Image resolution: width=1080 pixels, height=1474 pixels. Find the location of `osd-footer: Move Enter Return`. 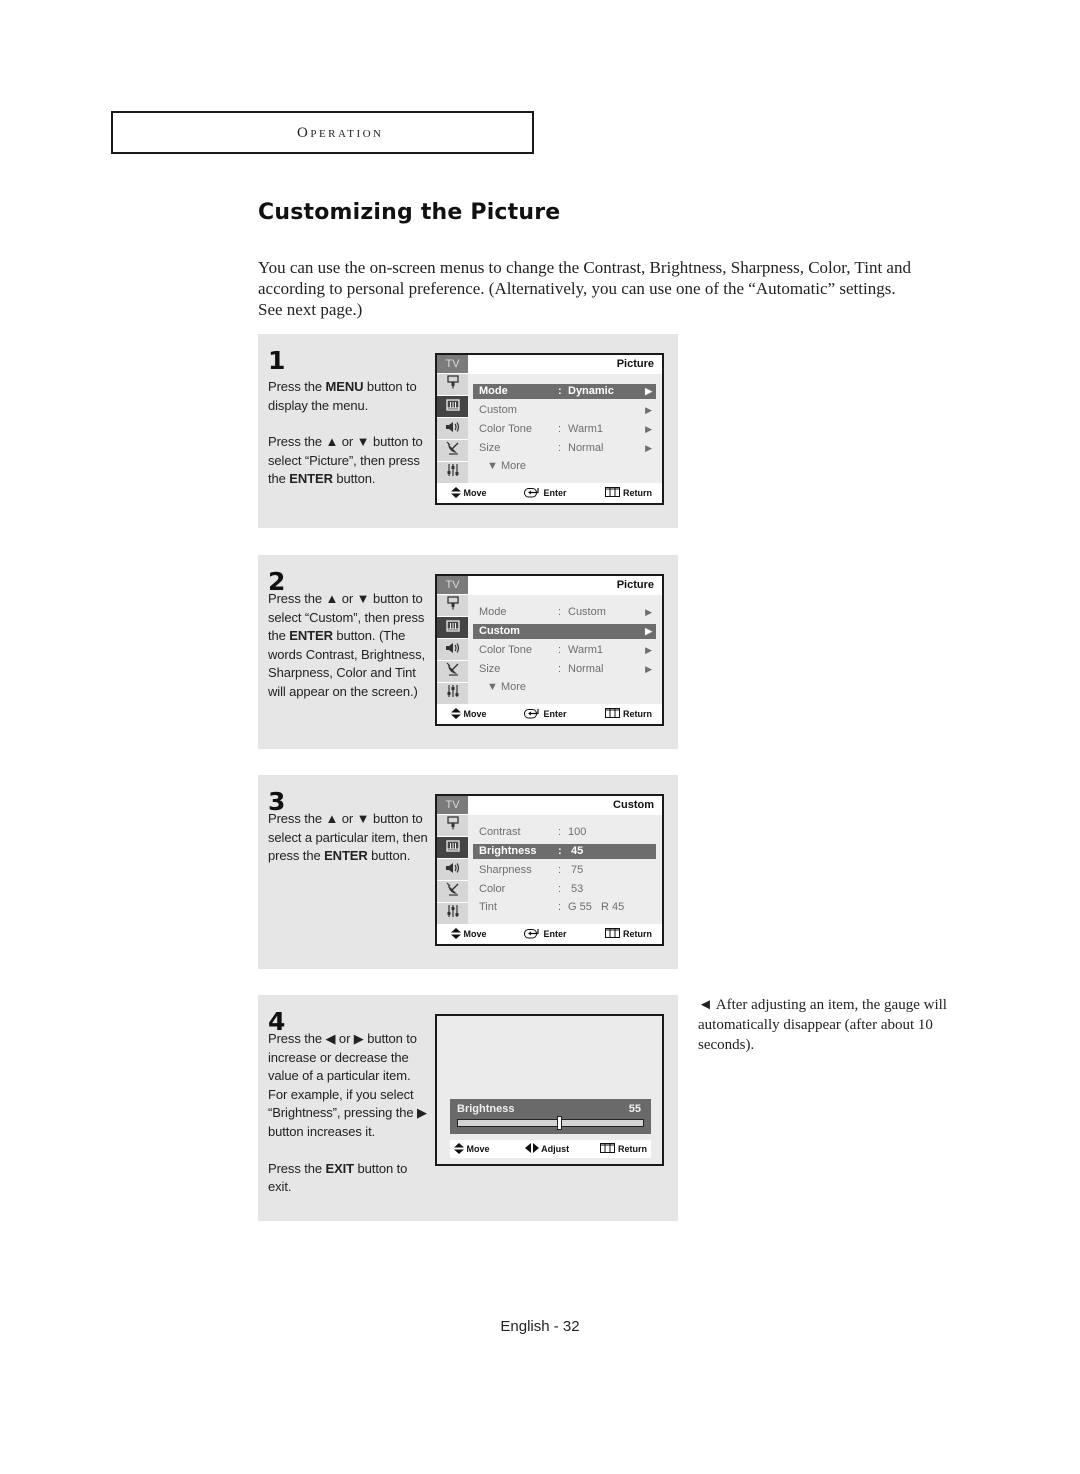

osd-footer: Move Enter Return is located at coordinates (549, 714).